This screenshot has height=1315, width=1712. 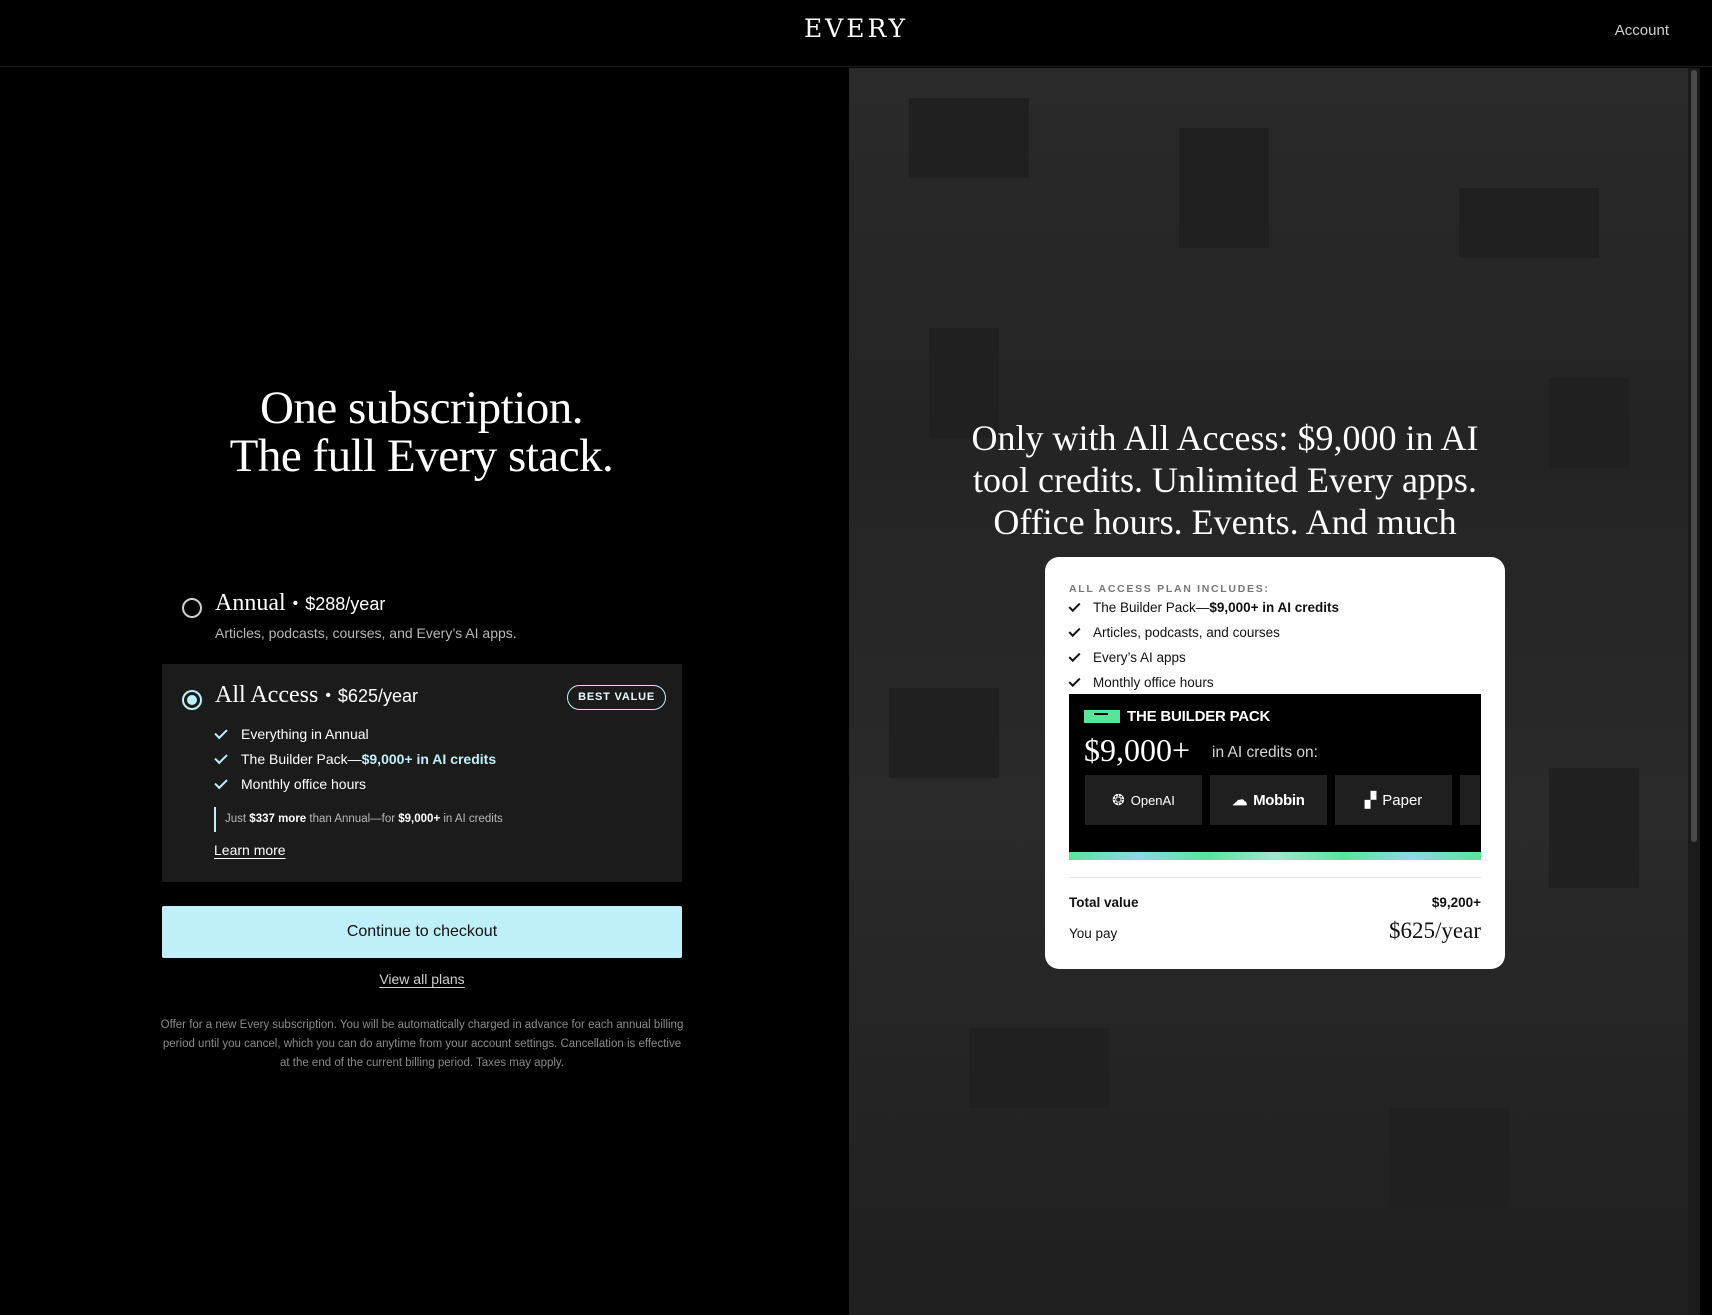 What do you see at coordinates (1435, 930) in the screenshot?
I see `you-pay-amount: $625/year` at bounding box center [1435, 930].